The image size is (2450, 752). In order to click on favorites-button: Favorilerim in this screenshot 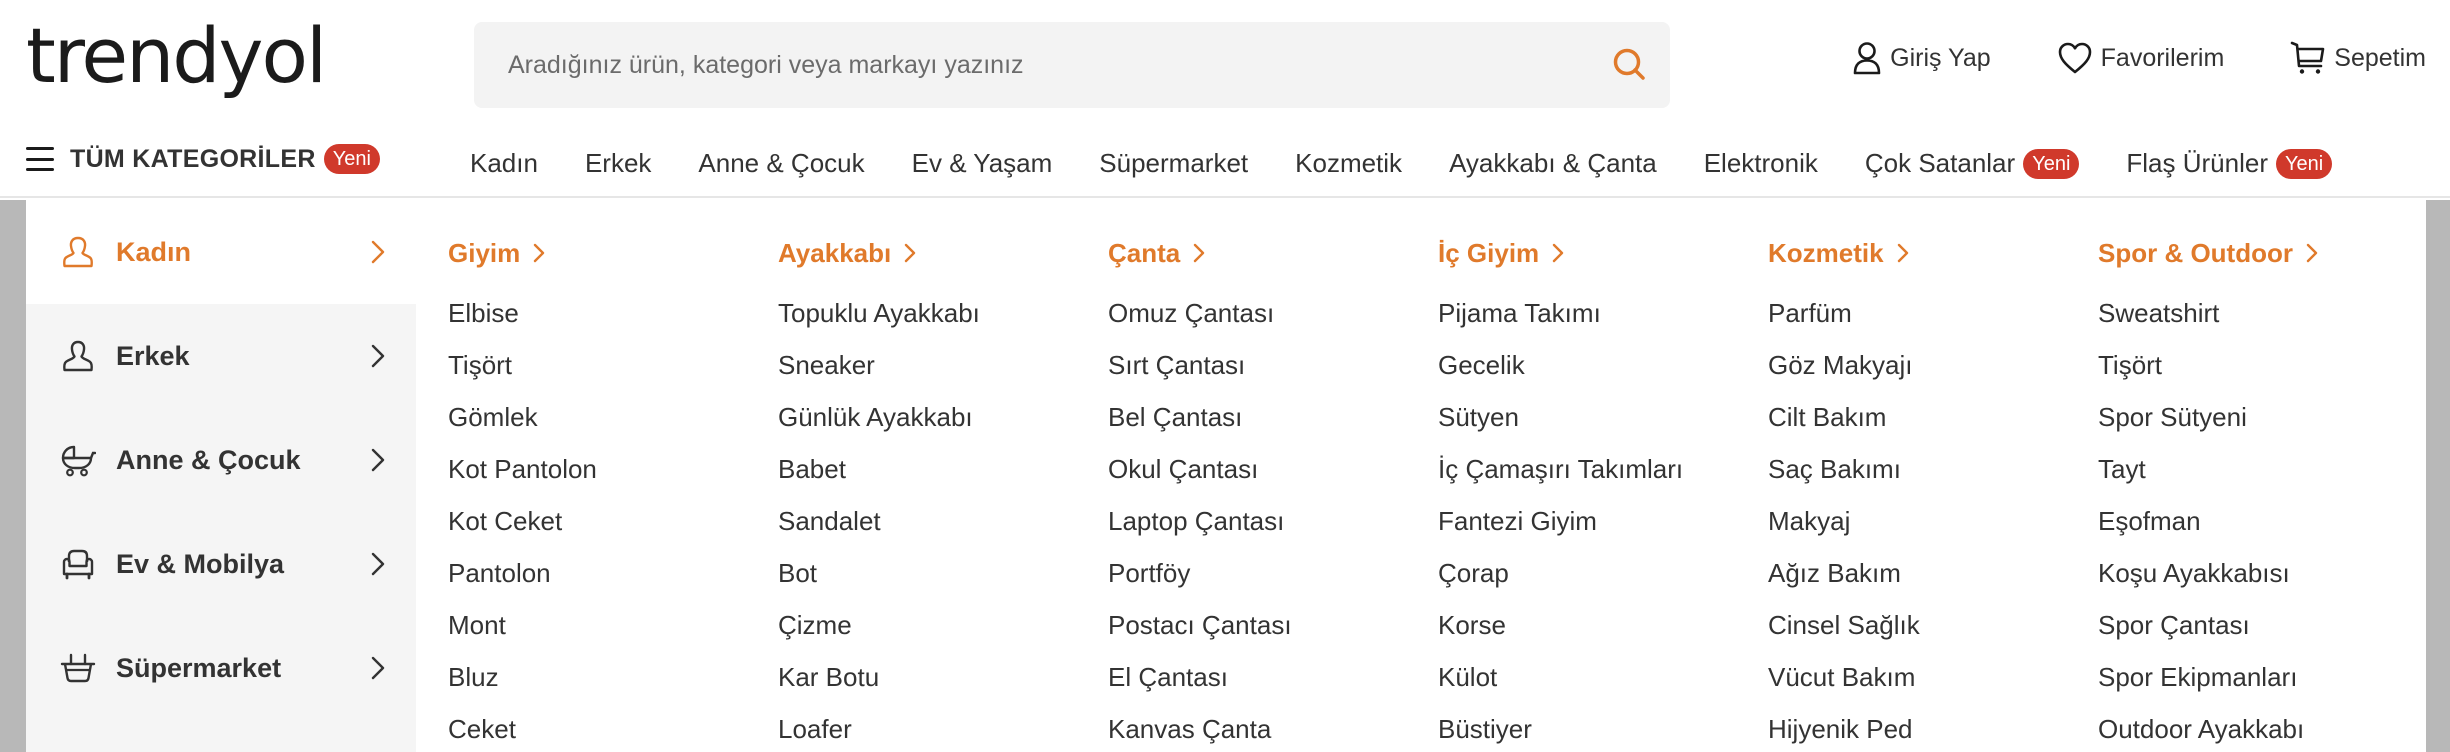, I will do `click(2141, 58)`.